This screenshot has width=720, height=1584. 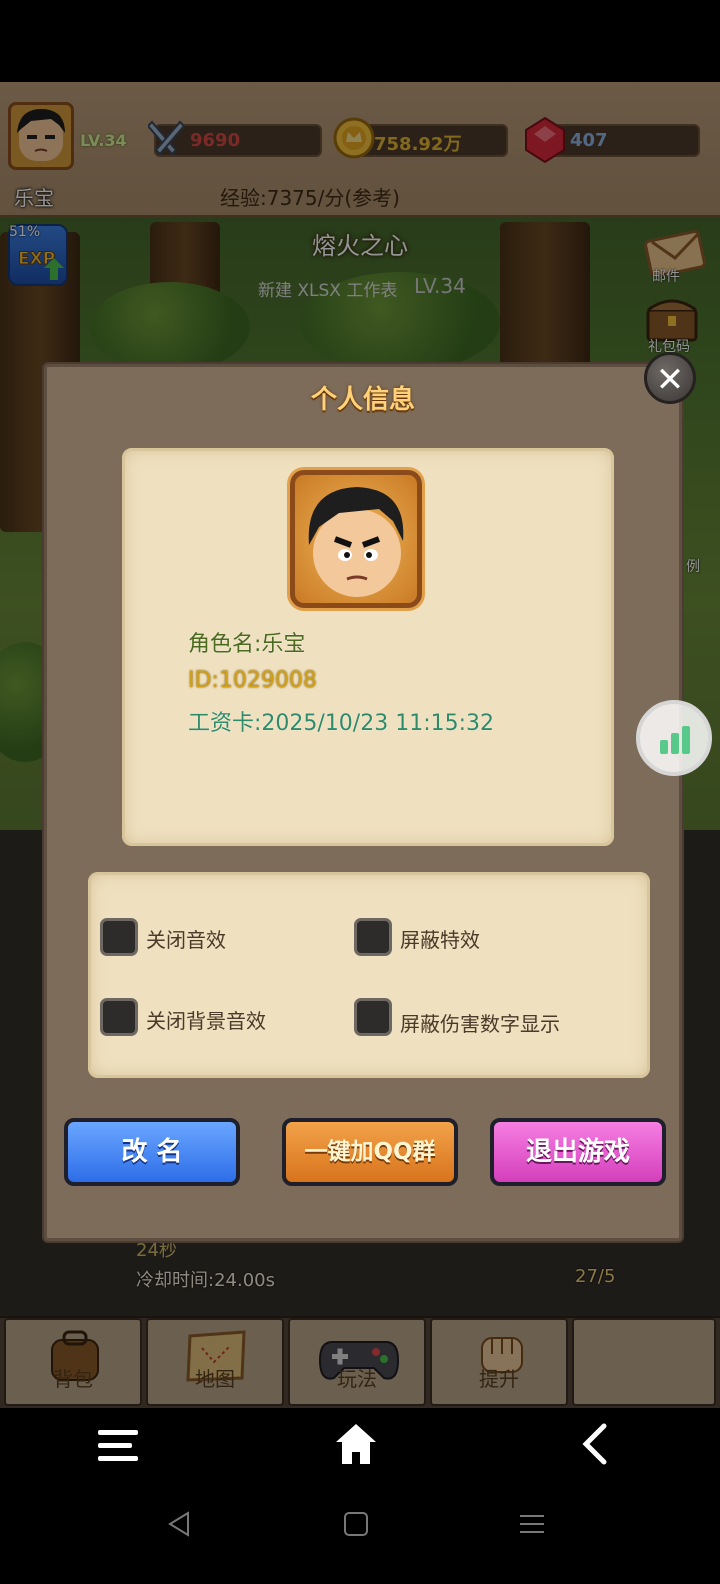 What do you see at coordinates (370, 1152) in the screenshot?
I see `join-qq-group-button: 一键加QQ群` at bounding box center [370, 1152].